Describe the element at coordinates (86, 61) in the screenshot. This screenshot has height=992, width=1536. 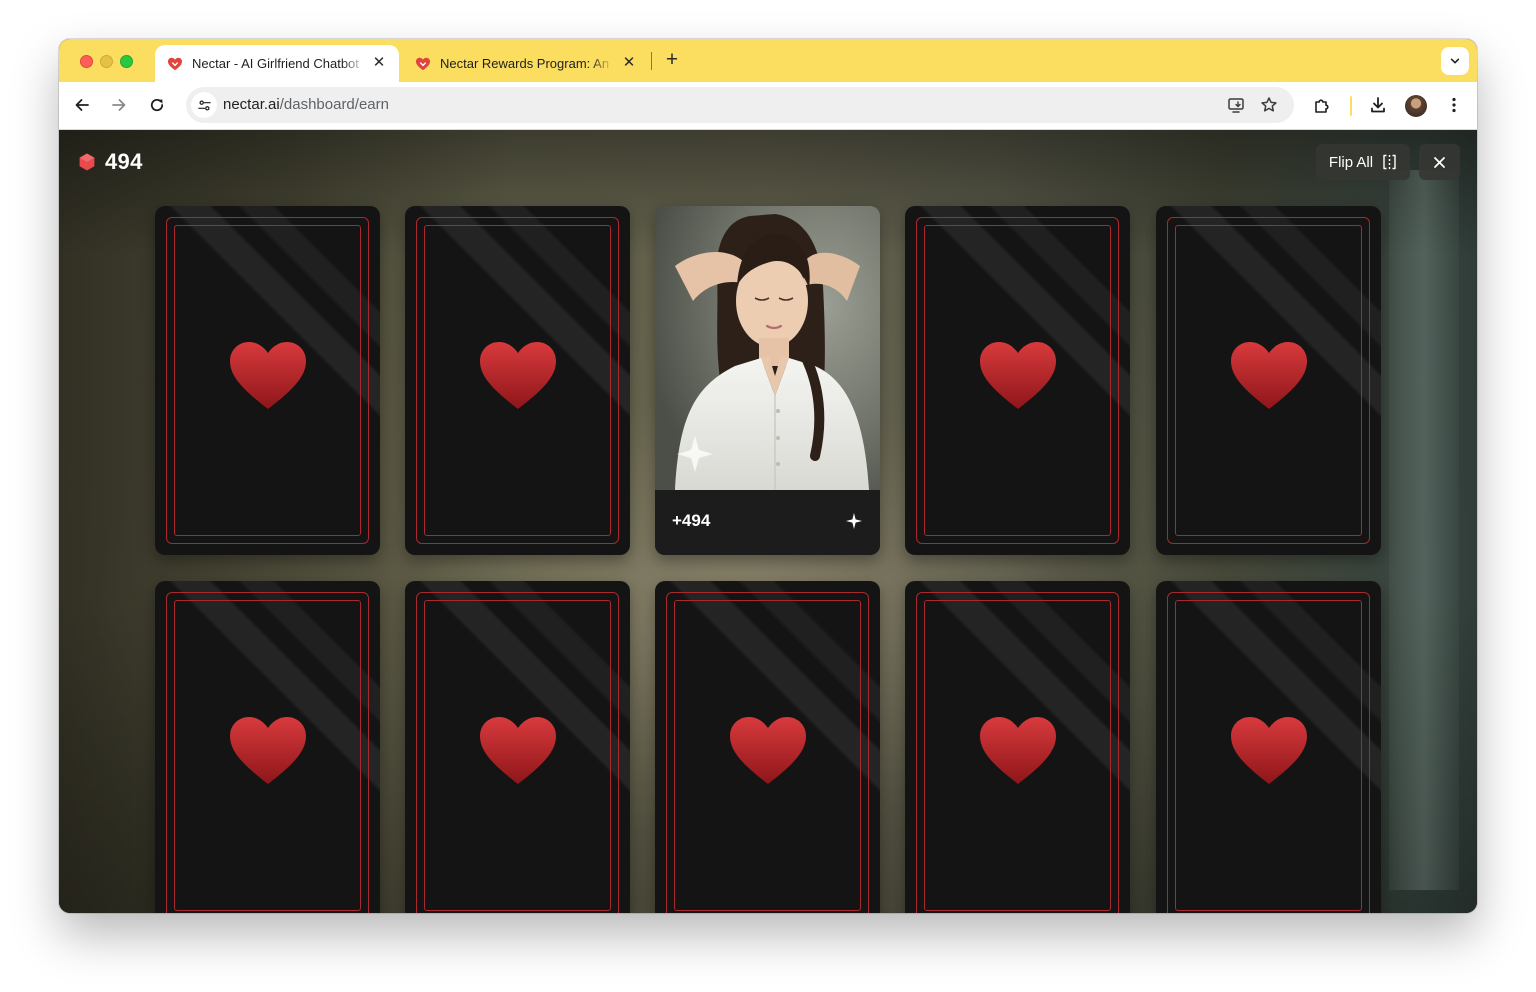
I see `close-window-button` at that location.